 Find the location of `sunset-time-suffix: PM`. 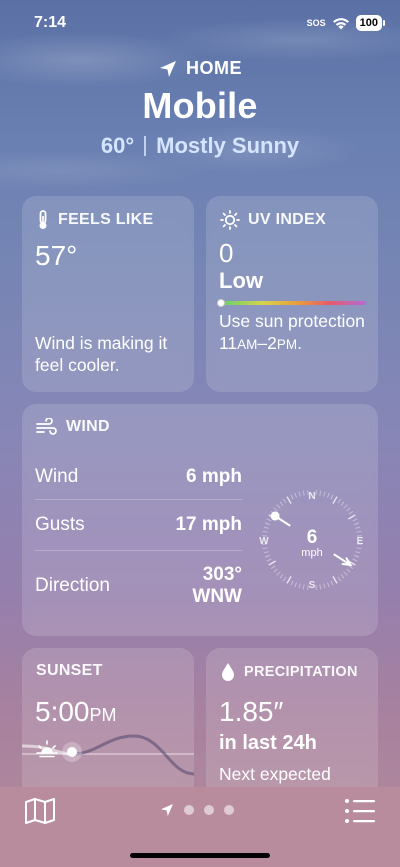

sunset-time-suffix: PM is located at coordinates (103, 715).